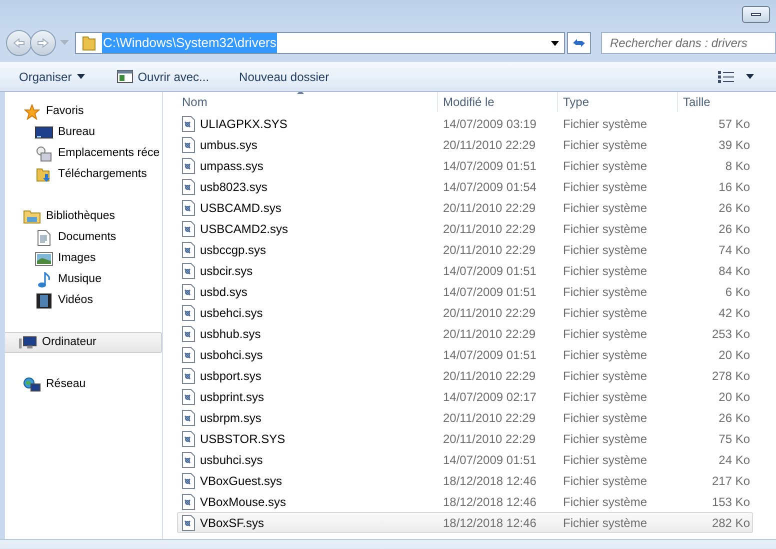 This screenshot has height=549, width=776. I want to click on table-cell-text: 282 Ko, so click(730, 523).